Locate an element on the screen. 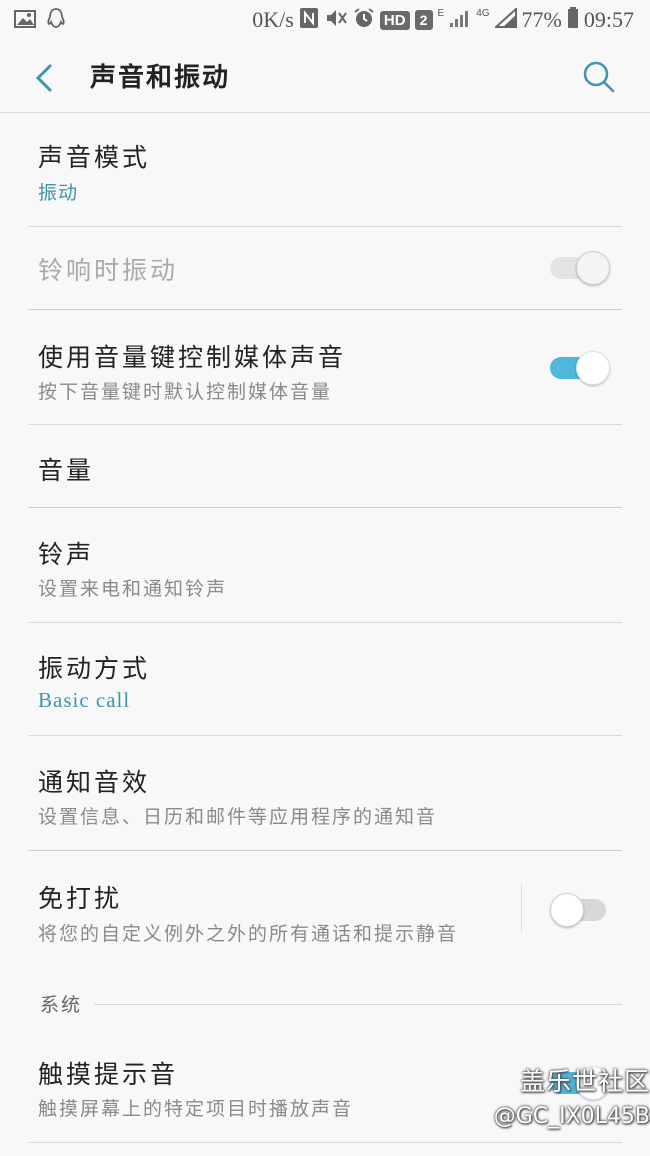 The image size is (650, 1156). ringtone-title: 铃声 is located at coordinates (66, 554).